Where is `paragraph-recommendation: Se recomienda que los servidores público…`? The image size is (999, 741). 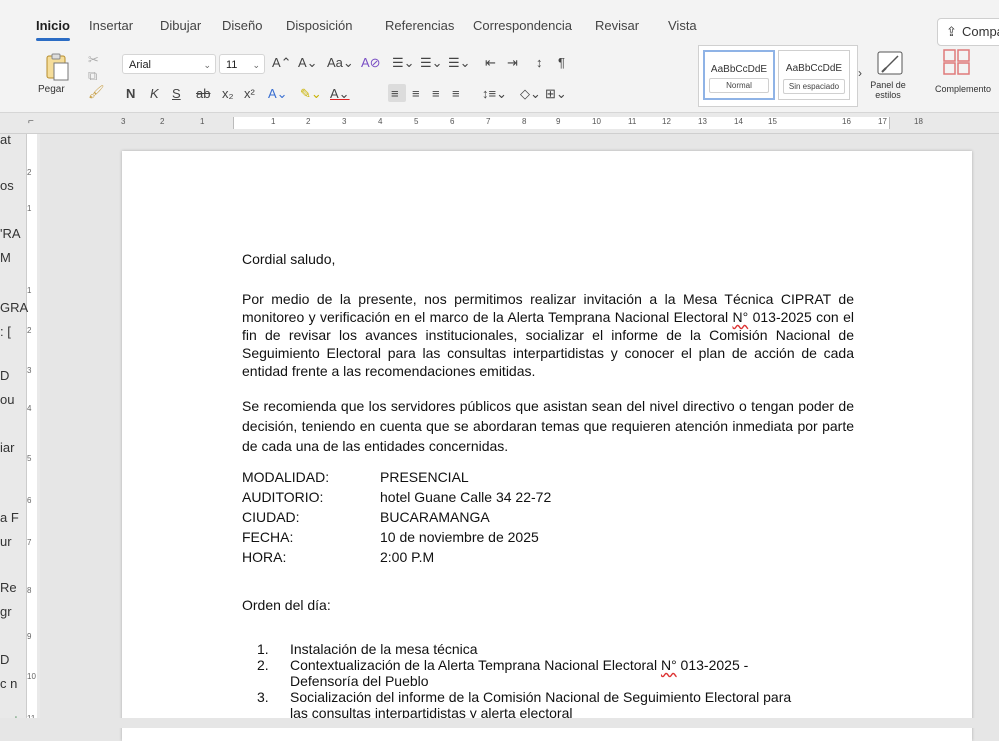
paragraph-recommendation: Se recomienda que los servidores público… is located at coordinates (548, 426).